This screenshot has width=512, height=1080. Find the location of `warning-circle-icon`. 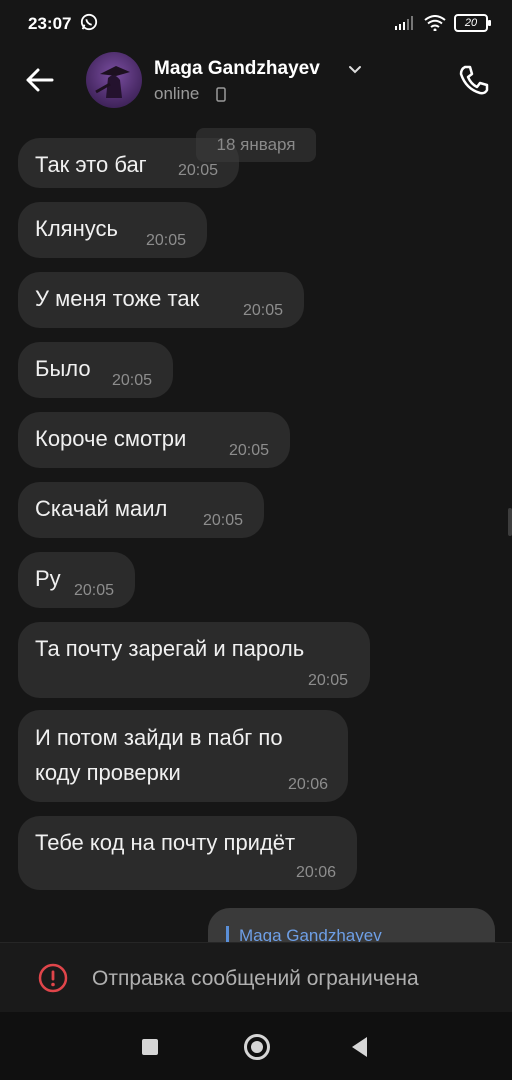

warning-circle-icon is located at coordinates (53, 978).